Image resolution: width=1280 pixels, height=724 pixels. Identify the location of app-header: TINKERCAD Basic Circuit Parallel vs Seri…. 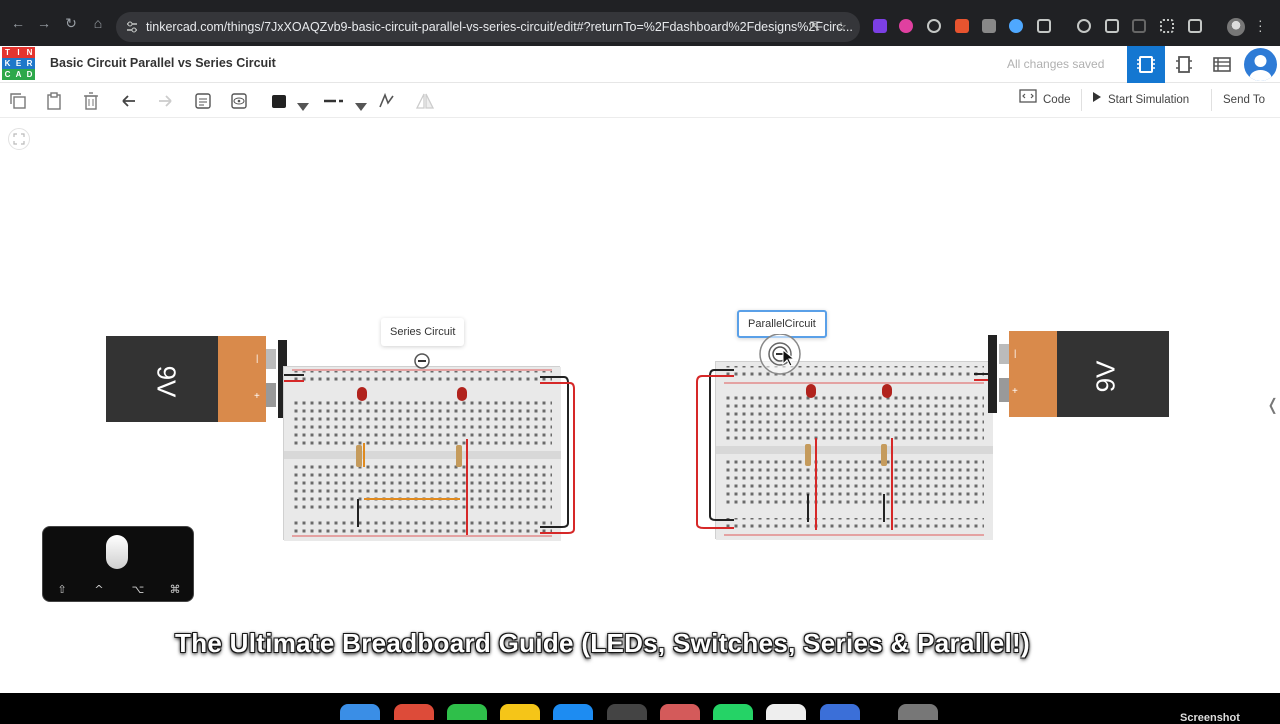
(640, 64).